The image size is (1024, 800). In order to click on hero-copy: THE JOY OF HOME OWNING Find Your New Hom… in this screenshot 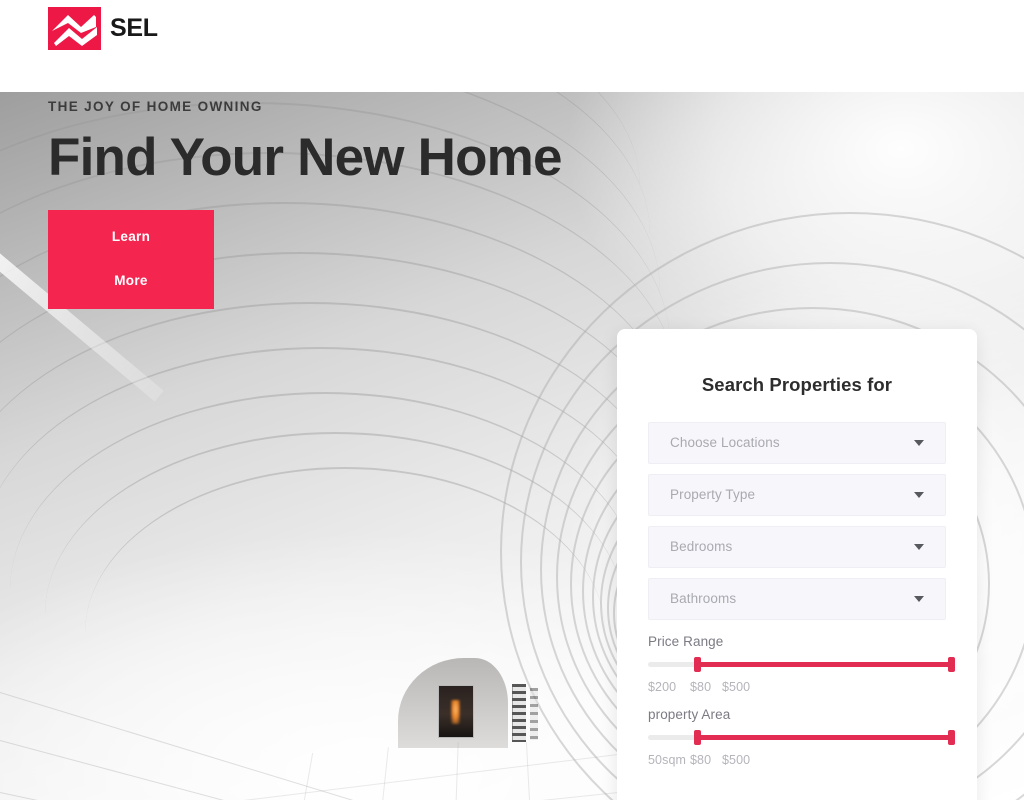, I will do `click(305, 143)`.